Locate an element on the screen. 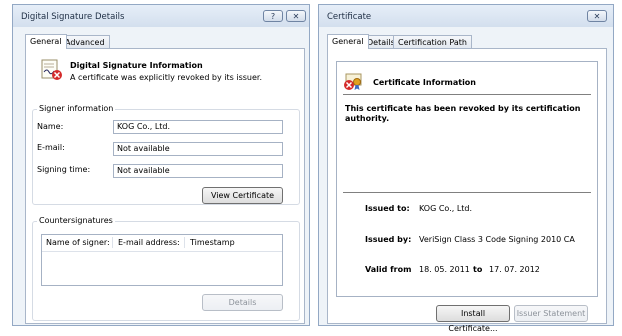  name-label: Name: is located at coordinates (50, 126).